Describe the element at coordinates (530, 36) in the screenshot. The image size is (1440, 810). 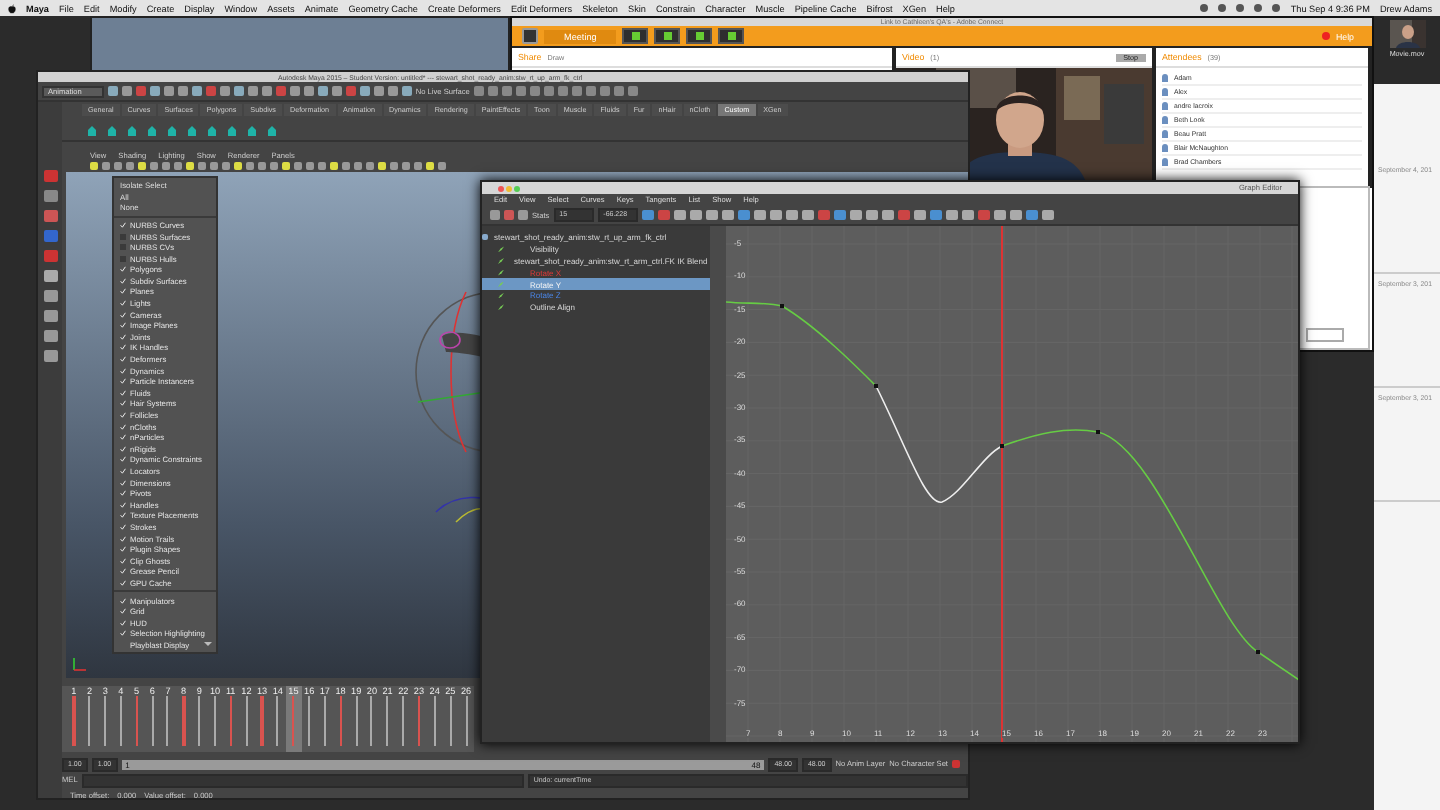
I see `logo-icon` at that location.